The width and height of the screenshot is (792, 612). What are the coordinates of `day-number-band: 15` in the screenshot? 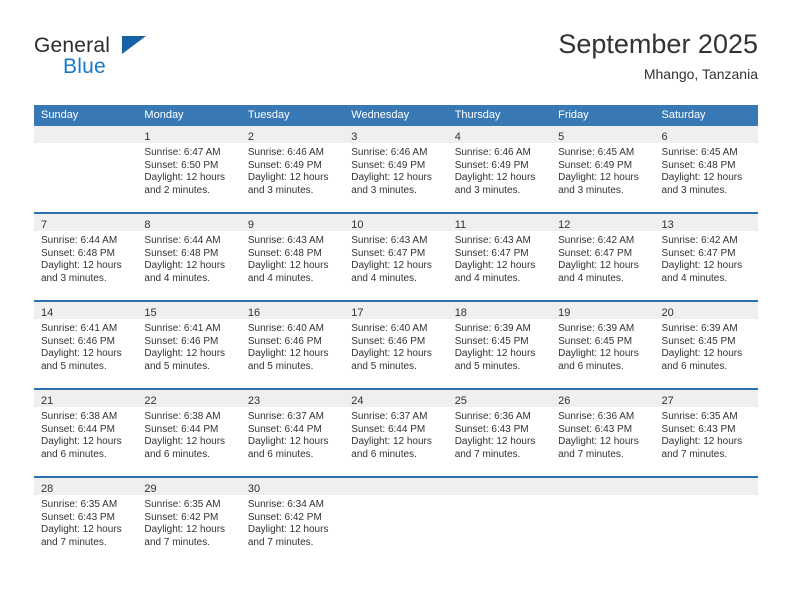 It's located at (189, 310).